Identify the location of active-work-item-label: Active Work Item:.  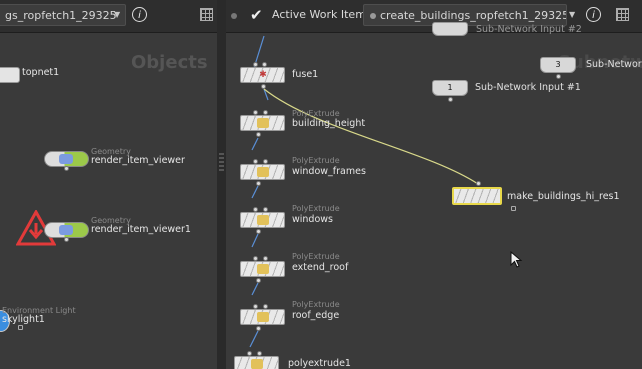
(321, 14).